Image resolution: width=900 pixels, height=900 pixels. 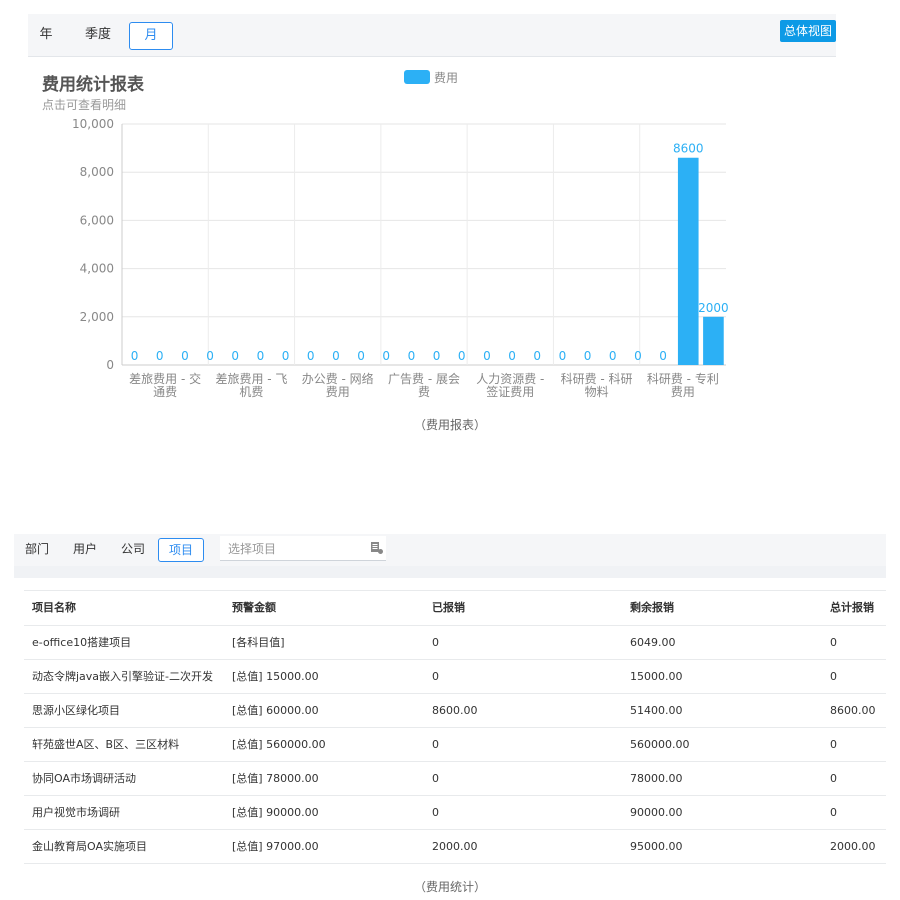 What do you see at coordinates (89, 846) in the screenshot?
I see `cell-project-name: 金山教育局OA实施项目` at bounding box center [89, 846].